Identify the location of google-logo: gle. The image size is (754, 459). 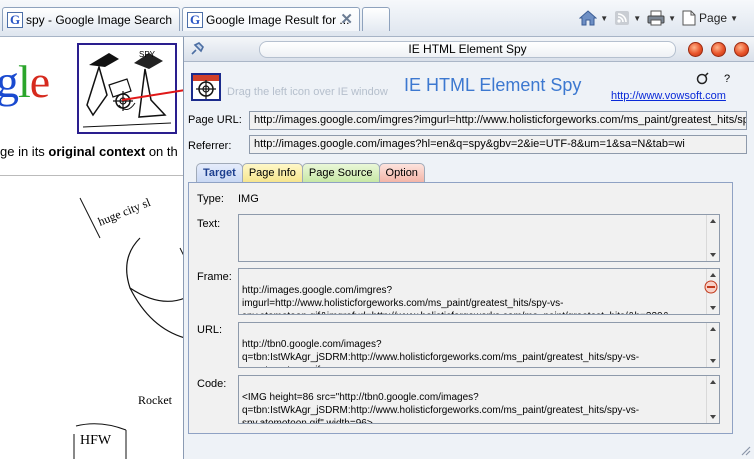
(25, 81).